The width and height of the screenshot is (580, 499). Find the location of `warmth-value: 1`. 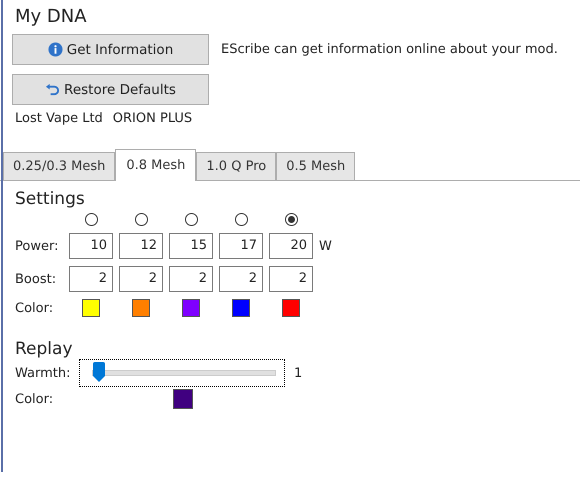

warmth-value: 1 is located at coordinates (298, 373).